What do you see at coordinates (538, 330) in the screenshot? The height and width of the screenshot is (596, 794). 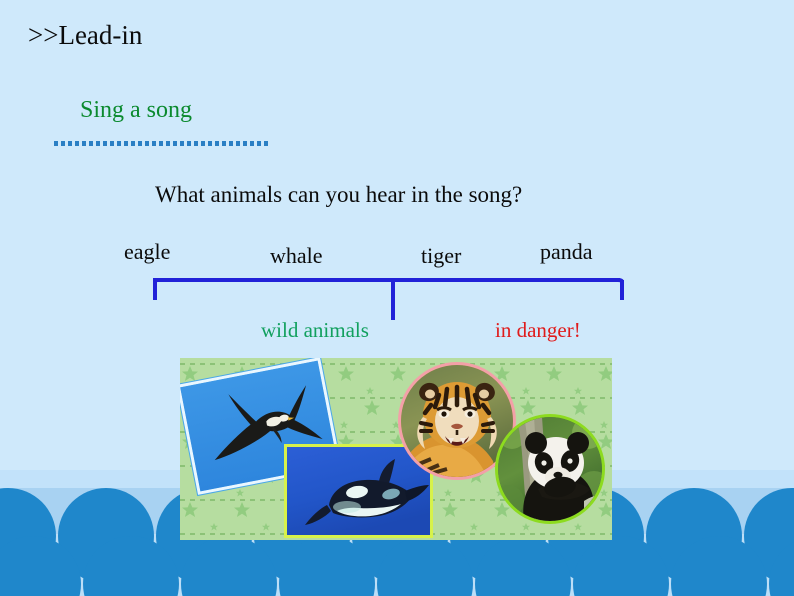 I see `label-in-danger: in danger!` at bounding box center [538, 330].